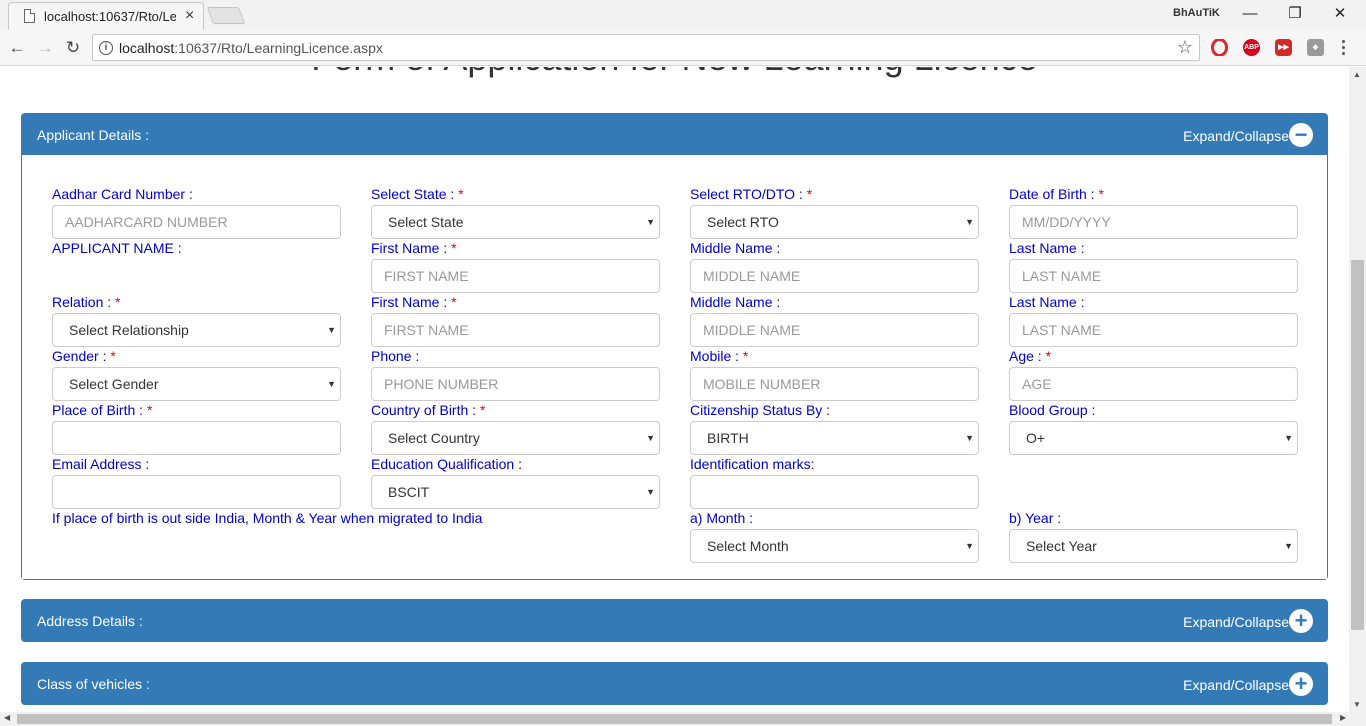 This screenshot has height=726, width=1366. I want to click on place-of-birth-input, so click(196, 438).